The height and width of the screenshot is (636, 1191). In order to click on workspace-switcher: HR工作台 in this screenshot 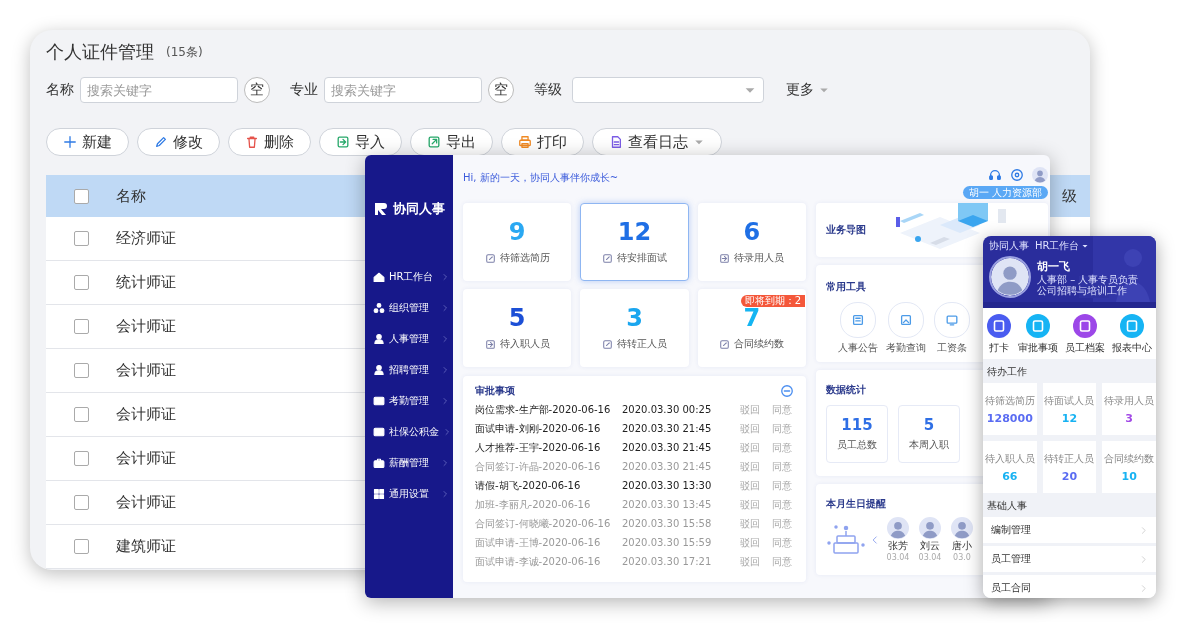, I will do `click(1062, 246)`.